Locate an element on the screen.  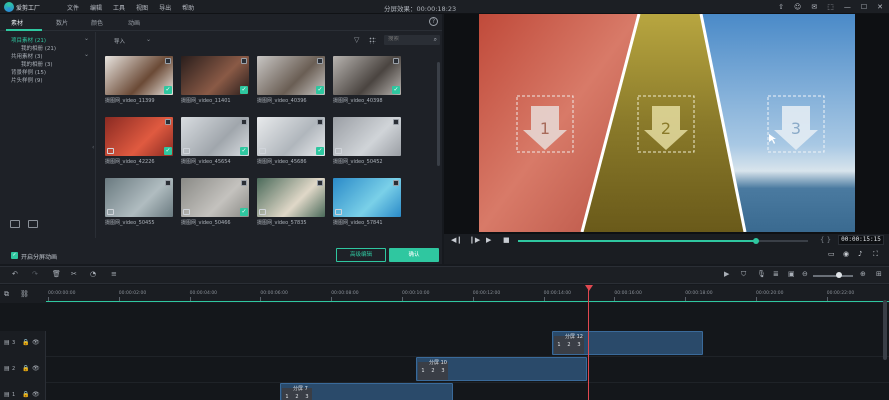
account-icon: ☺ is located at coordinates (797, 7).